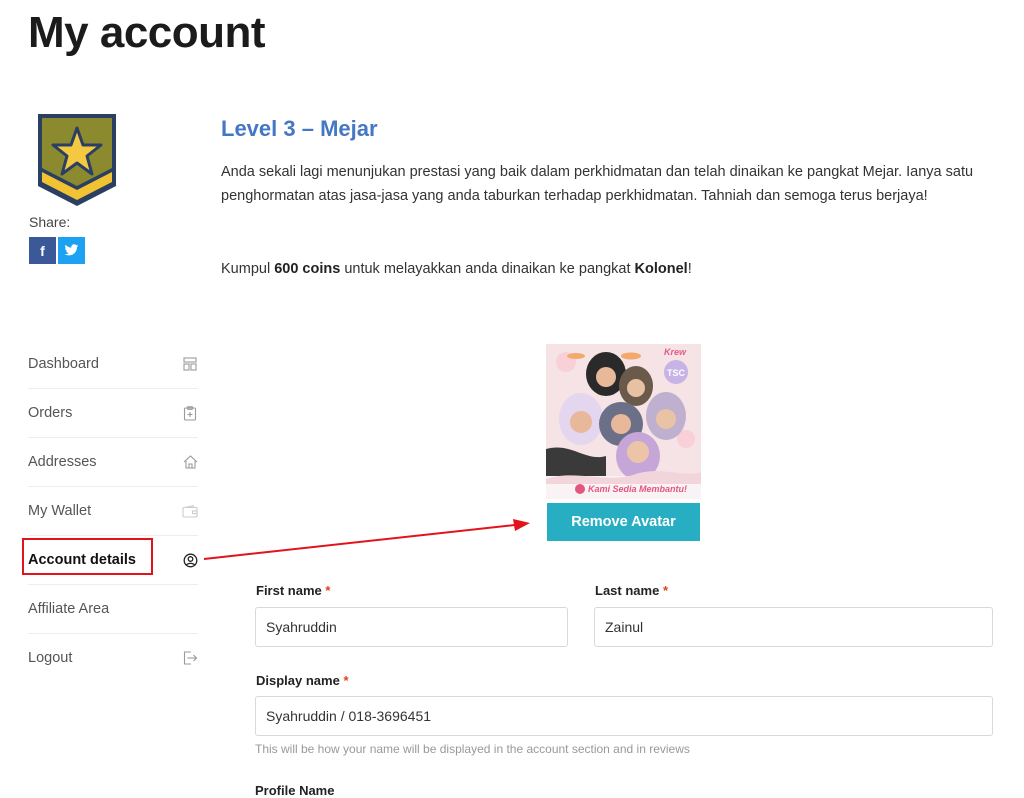 Image resolution: width=1024 pixels, height=798 pixels. Describe the element at coordinates (307, 269) in the screenshot. I see `coins-amount: 600 coins` at that location.